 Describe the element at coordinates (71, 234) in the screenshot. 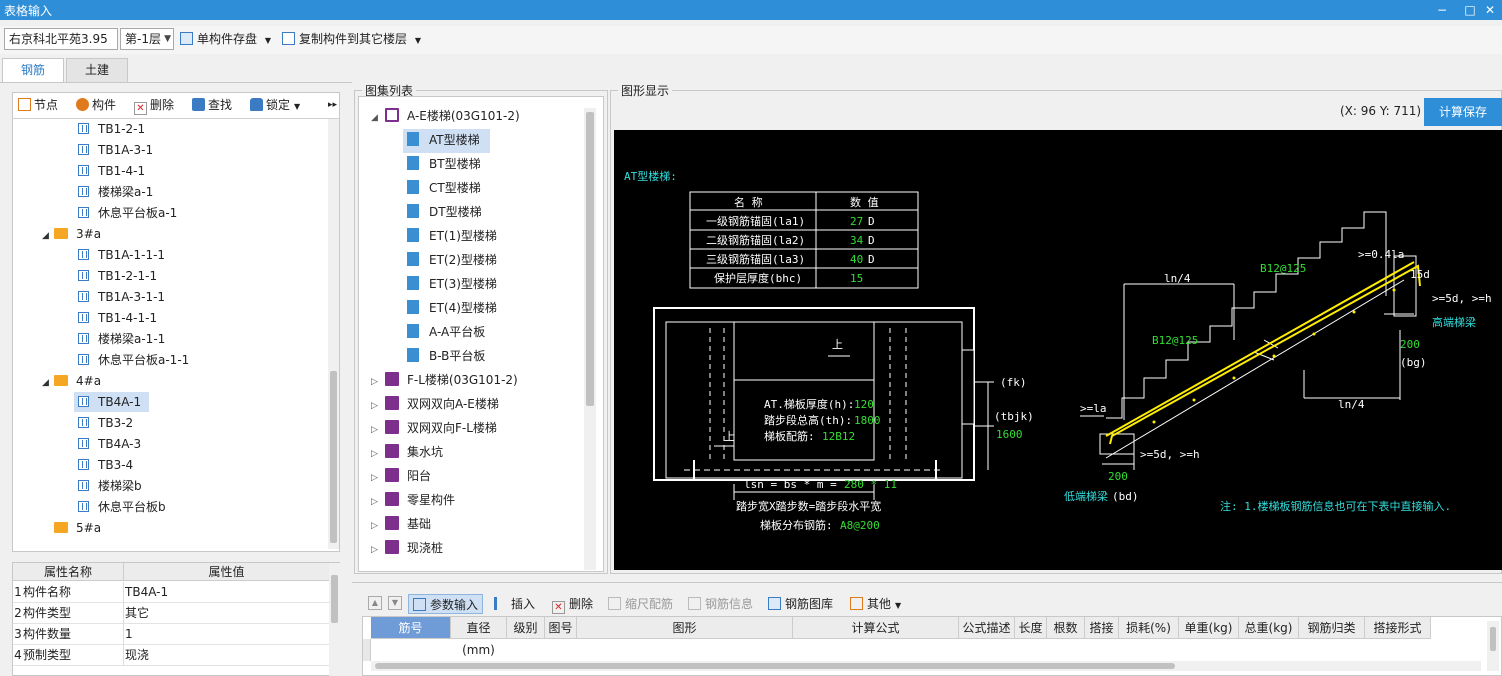

I see `tree-folder: ◢ 3#a` at that location.